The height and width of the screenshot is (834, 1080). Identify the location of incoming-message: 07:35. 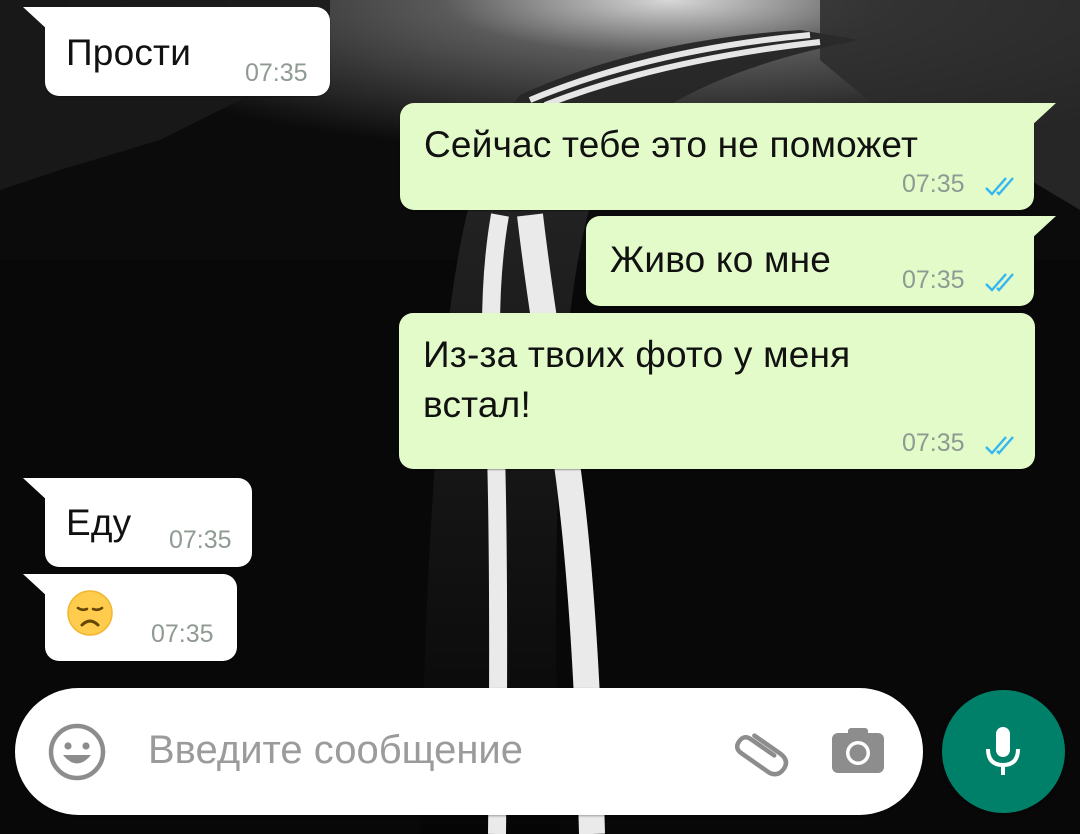
(130, 617).